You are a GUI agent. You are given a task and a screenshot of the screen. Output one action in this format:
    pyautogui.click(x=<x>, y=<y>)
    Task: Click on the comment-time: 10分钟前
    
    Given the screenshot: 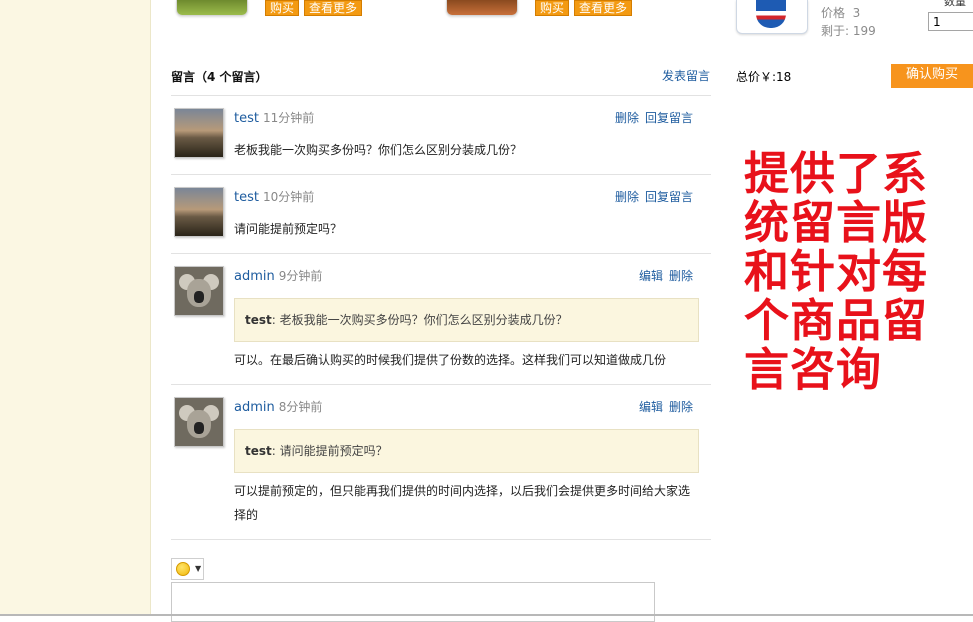 What is the action you would take?
    pyautogui.click(x=288, y=197)
    